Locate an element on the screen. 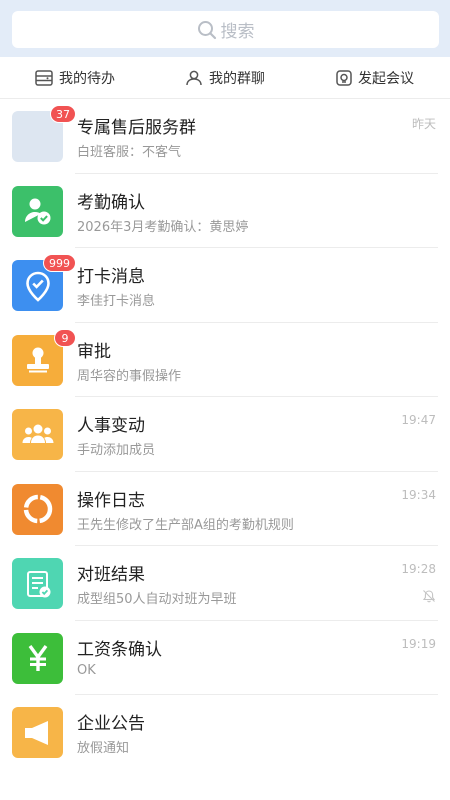 Image resolution: width=450 pixels, height=800 pixels. message-time: 19:47 is located at coordinates (418, 420).